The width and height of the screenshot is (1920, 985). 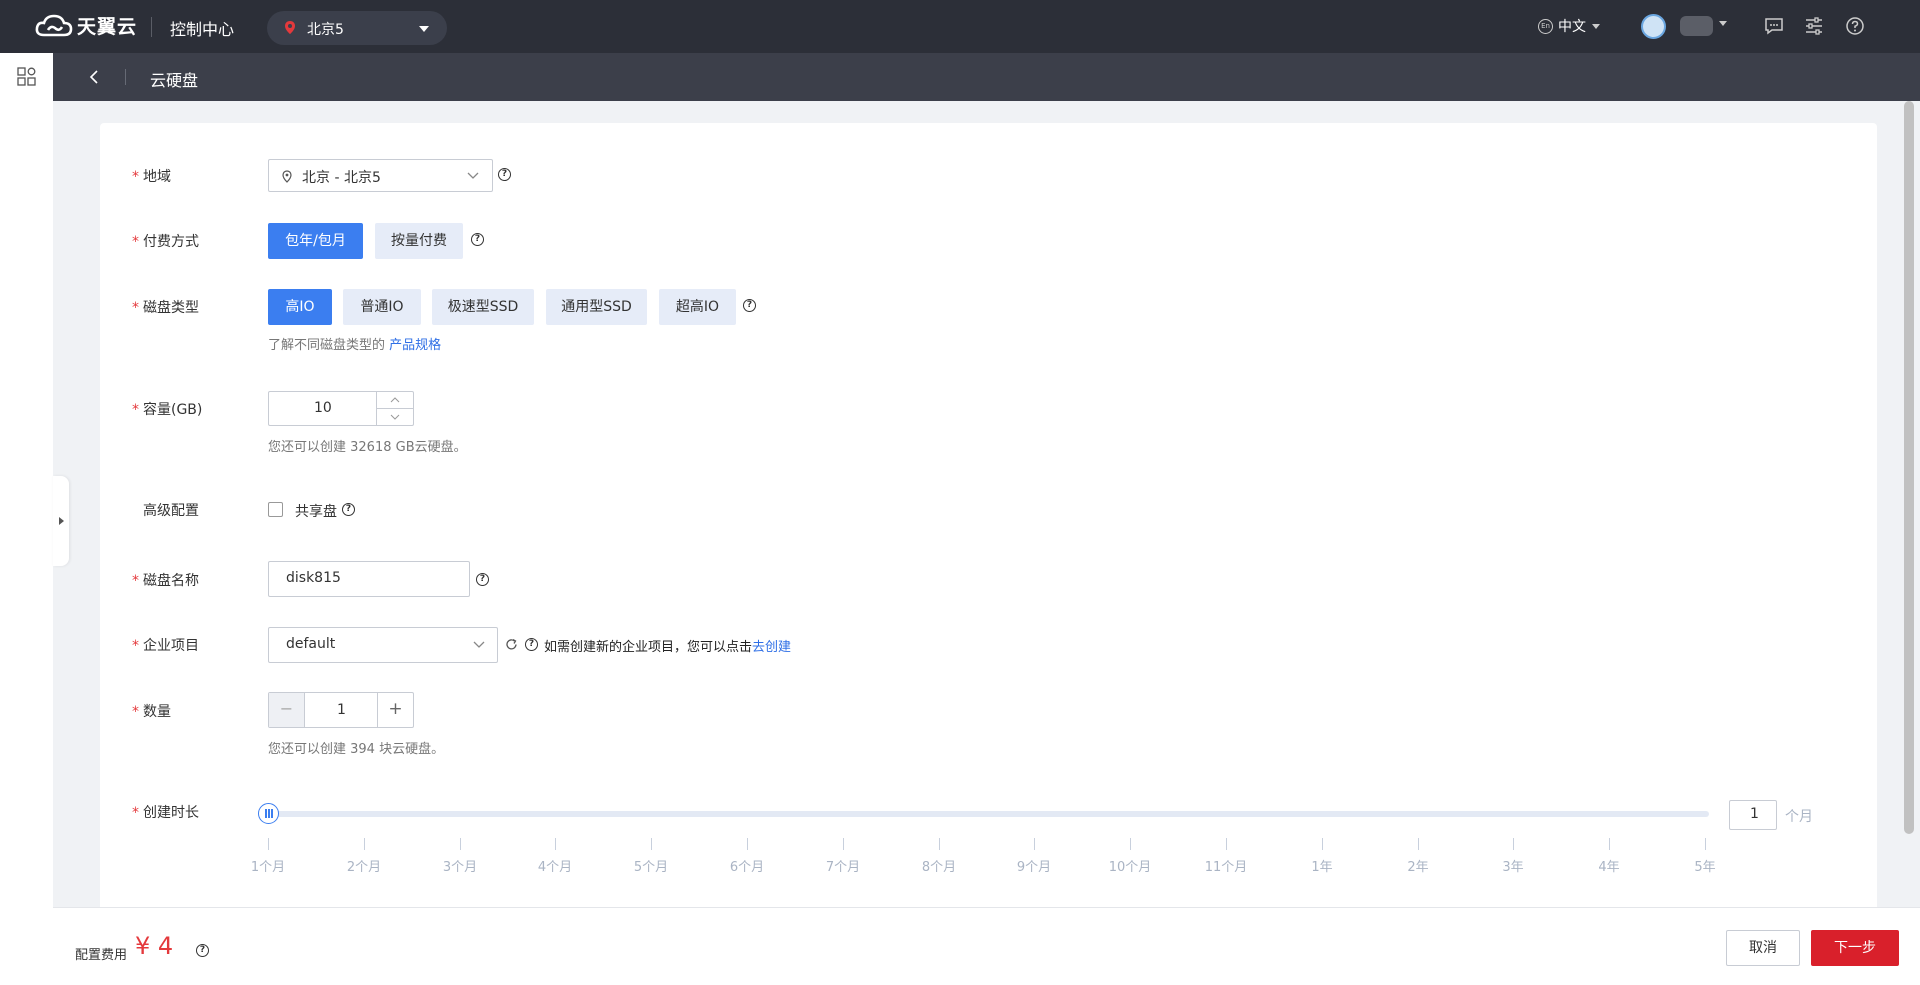 I want to click on region-select-value: 北京 - 北京5, so click(x=341, y=178).